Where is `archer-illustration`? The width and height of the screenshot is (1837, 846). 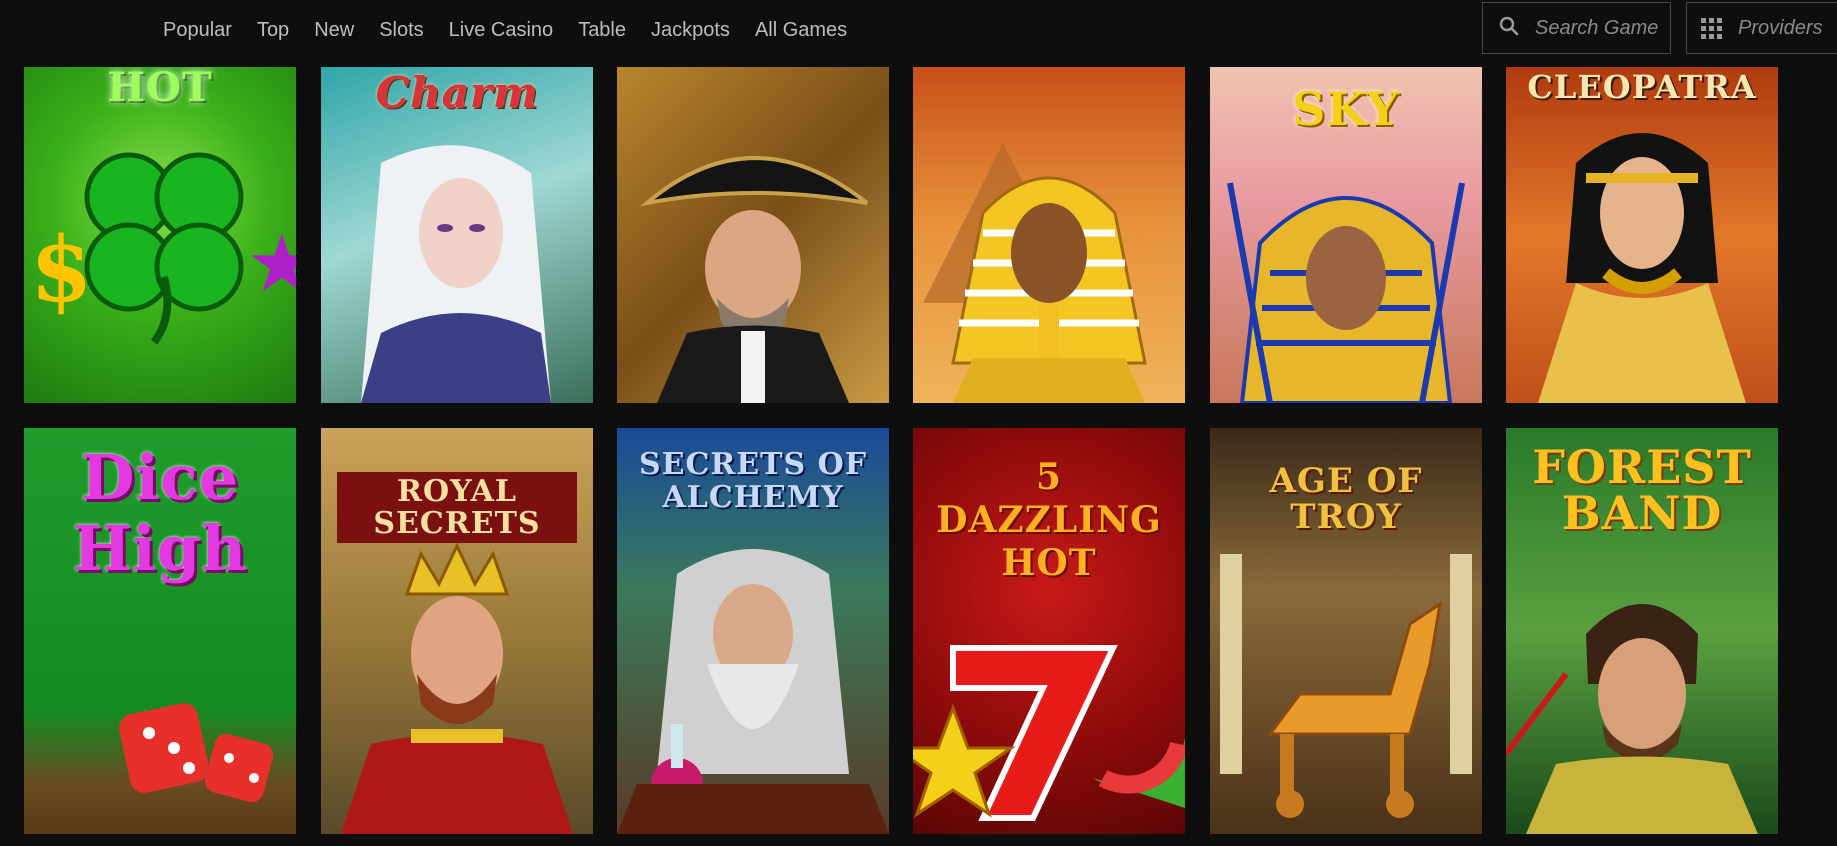
archer-illustration is located at coordinates (1642, 704).